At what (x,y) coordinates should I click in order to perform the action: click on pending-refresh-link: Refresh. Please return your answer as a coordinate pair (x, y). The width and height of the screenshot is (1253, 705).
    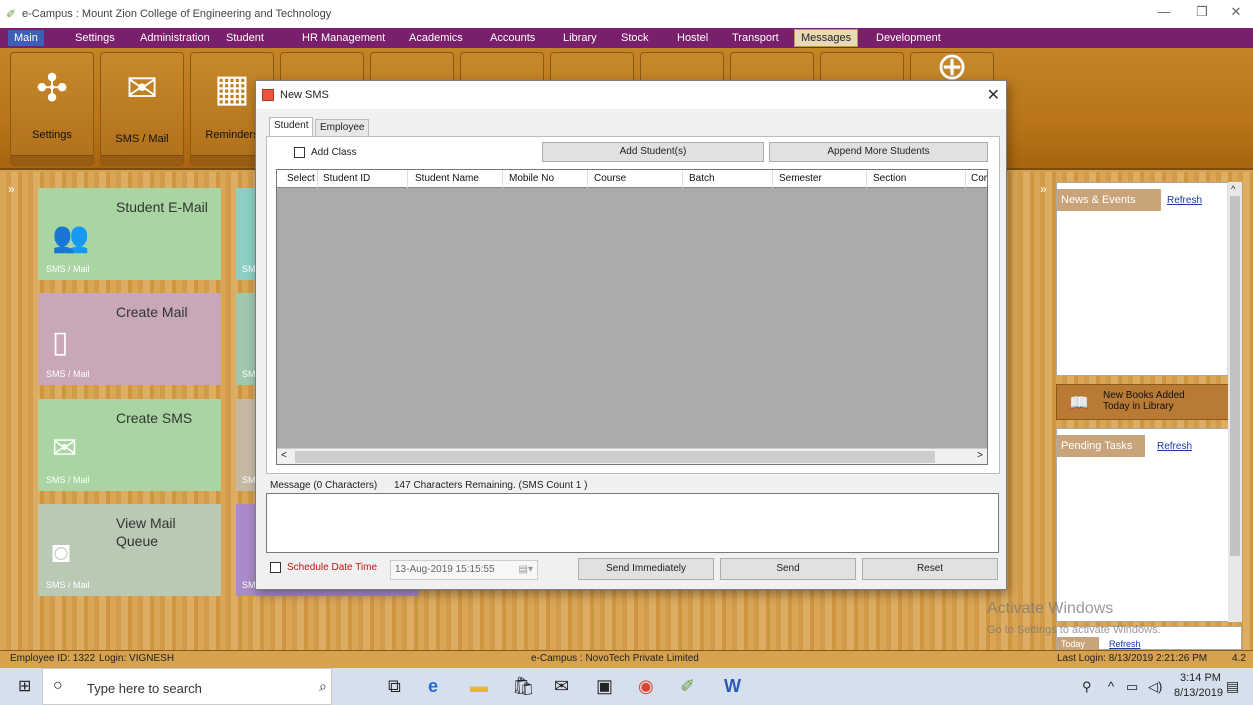
    Looking at the image, I should click on (1174, 446).